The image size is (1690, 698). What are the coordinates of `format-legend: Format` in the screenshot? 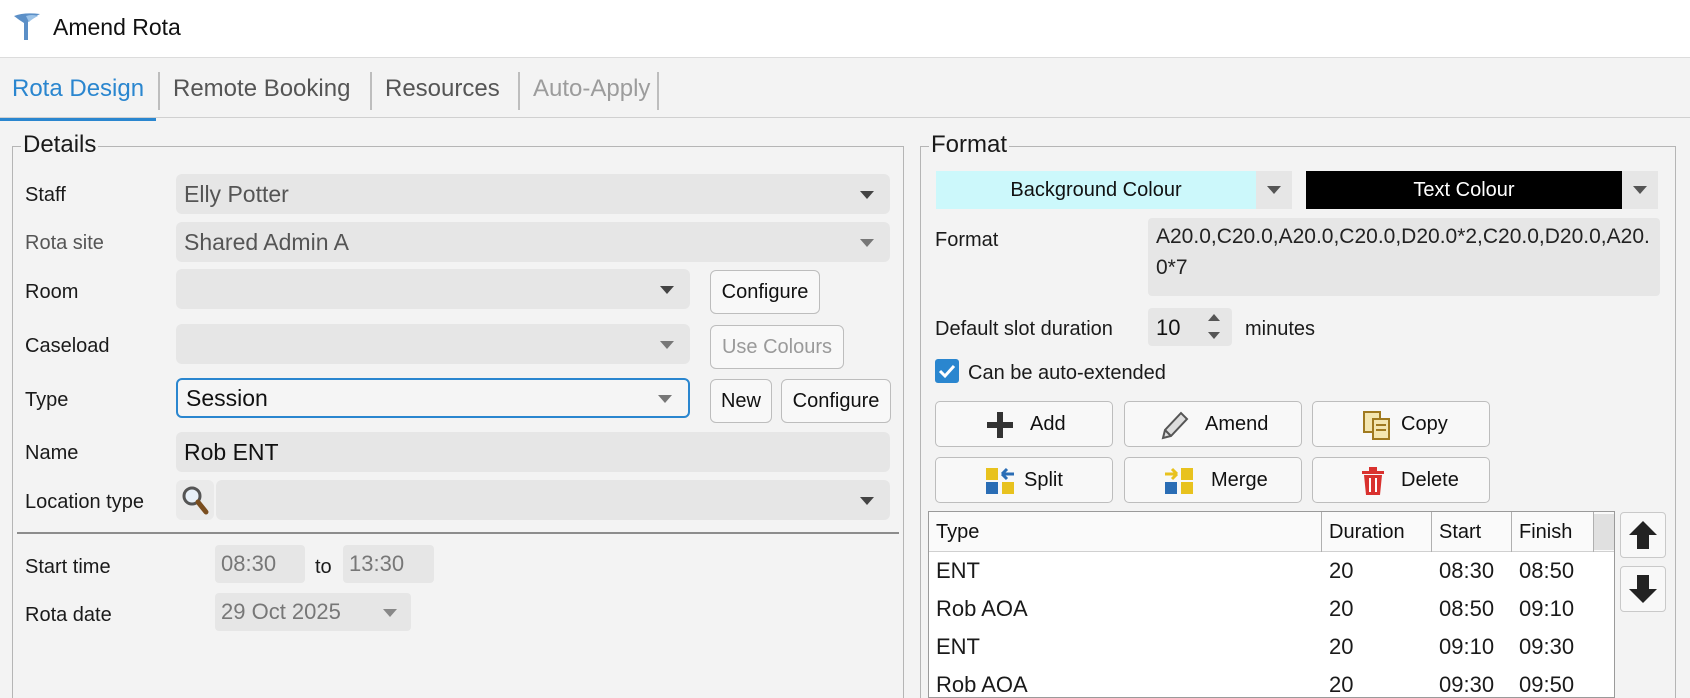 It's located at (969, 145).